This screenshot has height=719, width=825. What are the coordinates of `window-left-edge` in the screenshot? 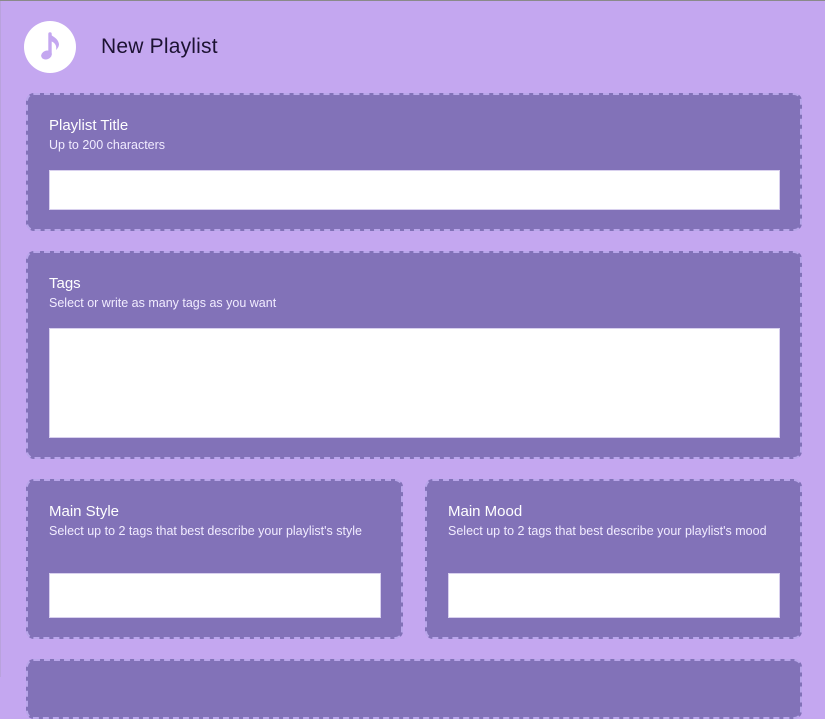 It's located at (0, 339).